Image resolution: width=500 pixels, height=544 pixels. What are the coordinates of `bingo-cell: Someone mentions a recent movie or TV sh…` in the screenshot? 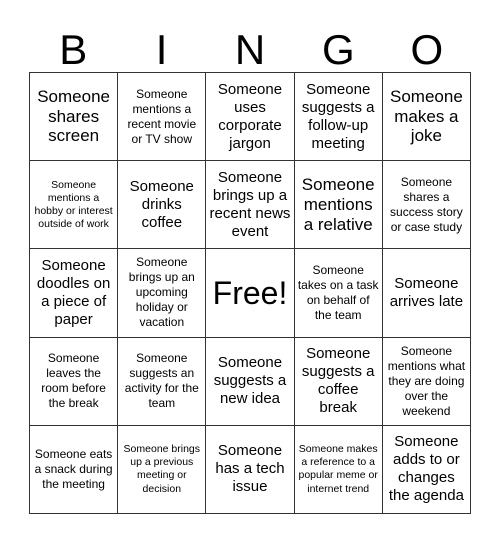 It's located at (162, 117).